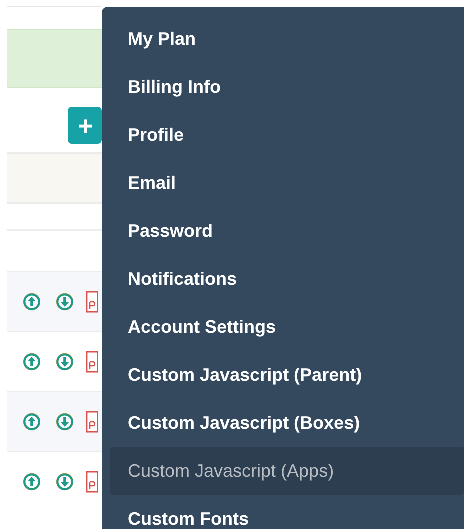 The image size is (464, 529). I want to click on menu-item: Email, so click(287, 183).